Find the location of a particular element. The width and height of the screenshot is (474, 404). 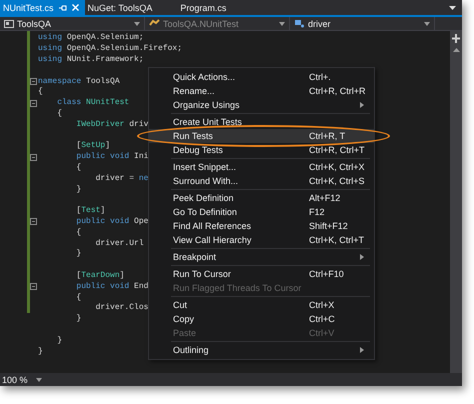

code-line: driver.Url is located at coordinates (119, 243).